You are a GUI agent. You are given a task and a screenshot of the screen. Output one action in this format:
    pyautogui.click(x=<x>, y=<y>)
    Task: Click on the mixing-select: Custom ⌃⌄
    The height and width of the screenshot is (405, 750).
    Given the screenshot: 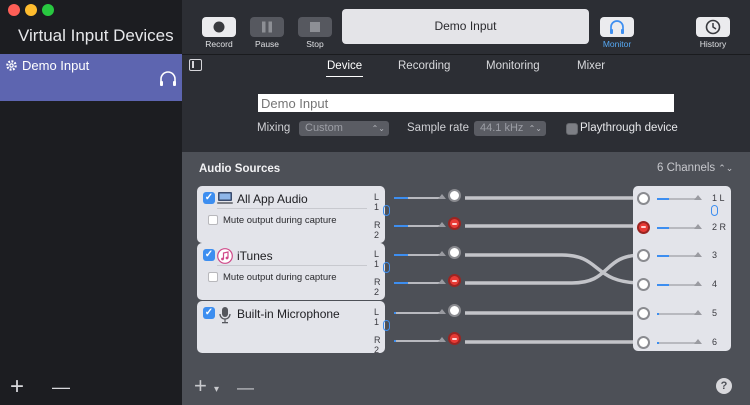 What is the action you would take?
    pyautogui.click(x=344, y=128)
    